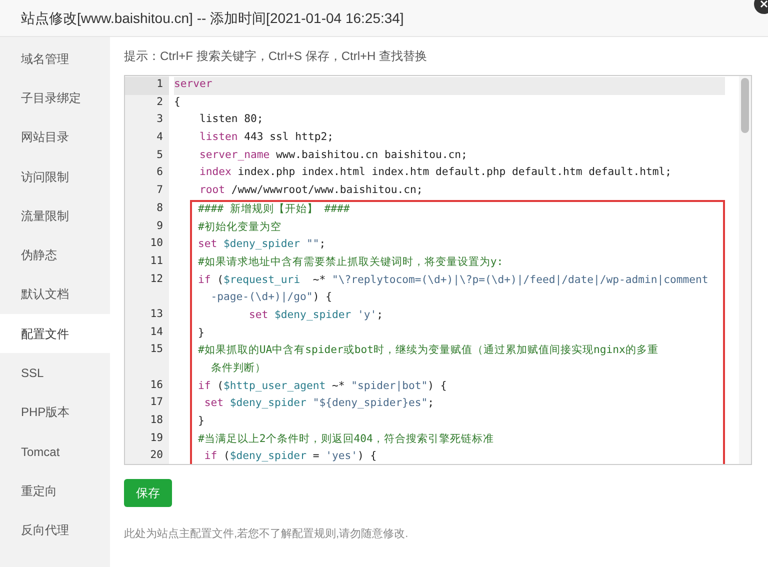 Image resolution: width=768 pixels, height=567 pixels. Describe the element at coordinates (238, 368) in the screenshot. I see `code-line: 条件判断）` at that location.